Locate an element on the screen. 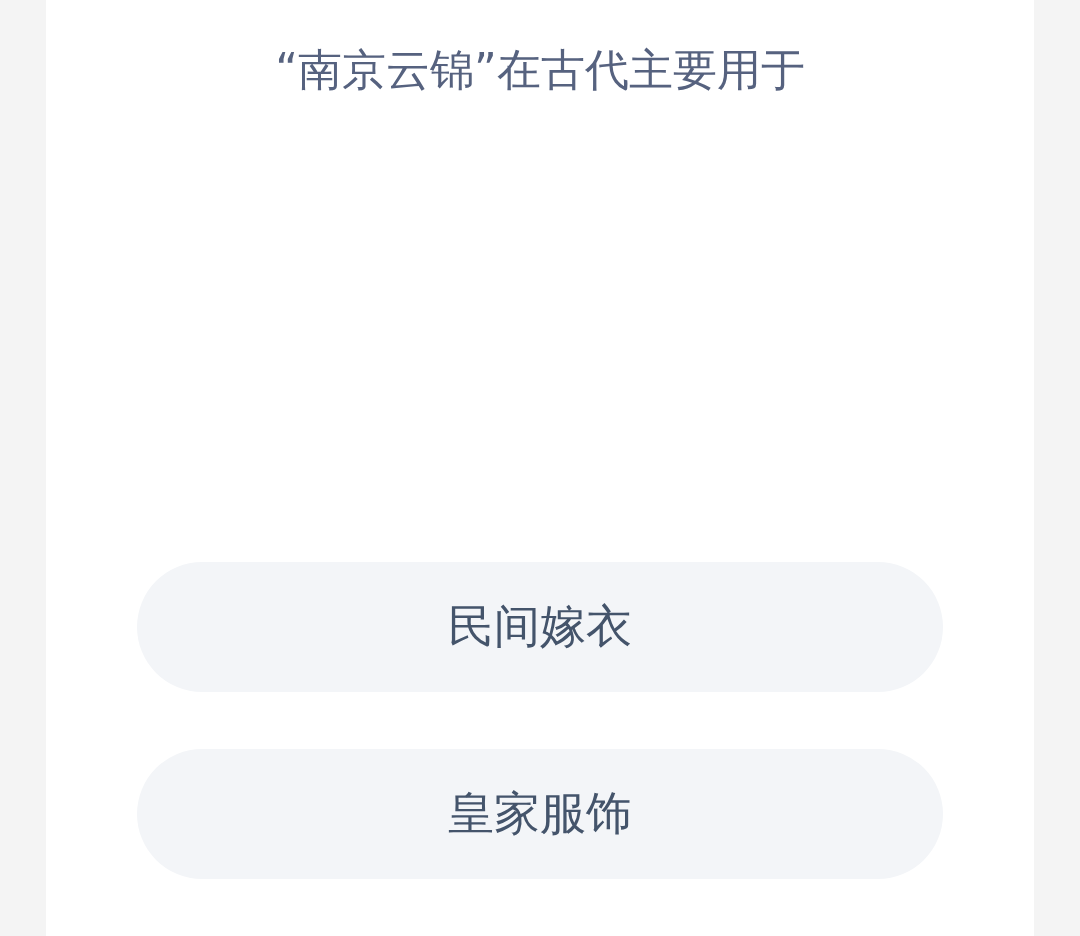  answer-option: 民间嫁衣 is located at coordinates (540, 627).